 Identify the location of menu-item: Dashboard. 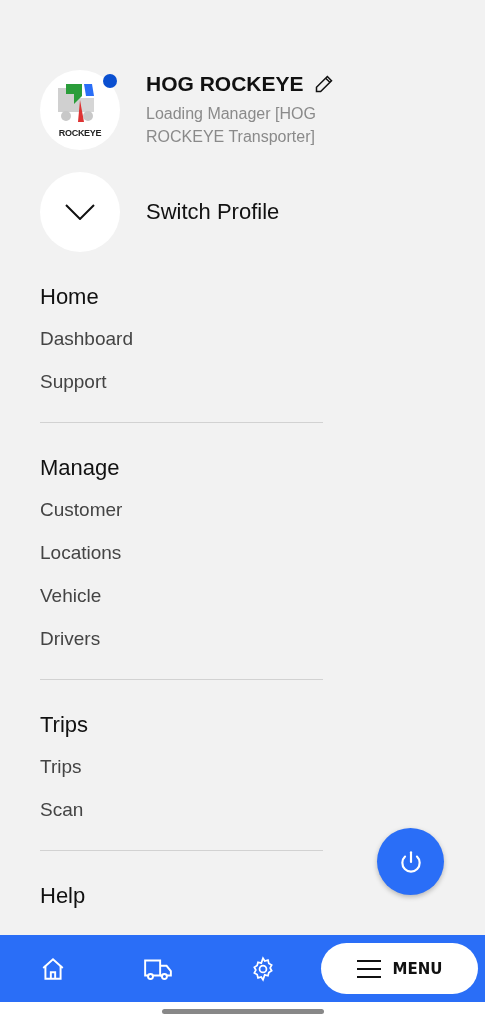
(242, 338).